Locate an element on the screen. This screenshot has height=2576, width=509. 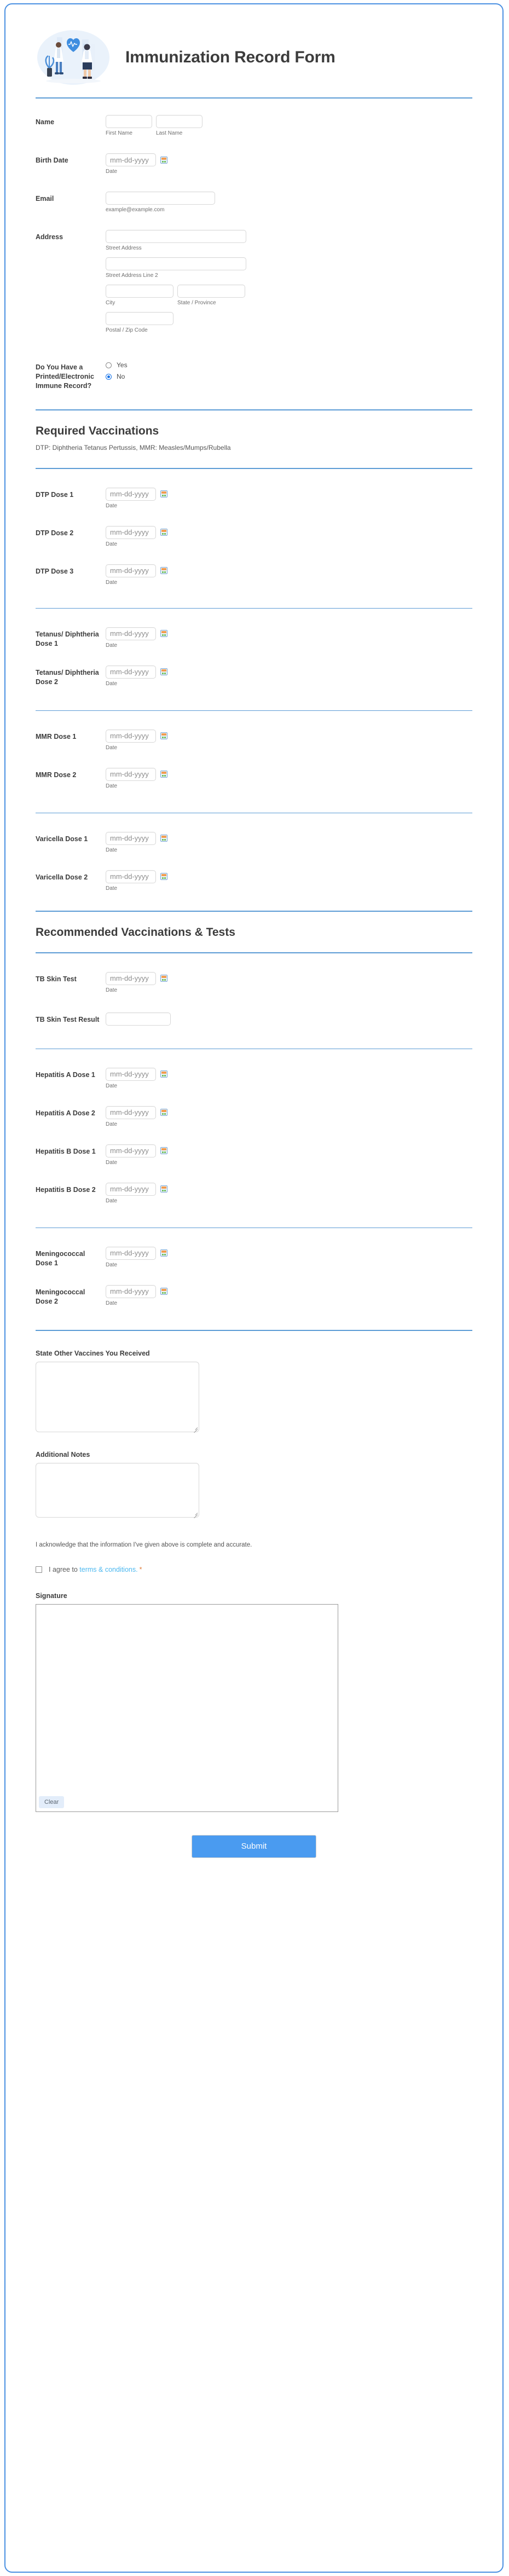
email-input is located at coordinates (160, 198).